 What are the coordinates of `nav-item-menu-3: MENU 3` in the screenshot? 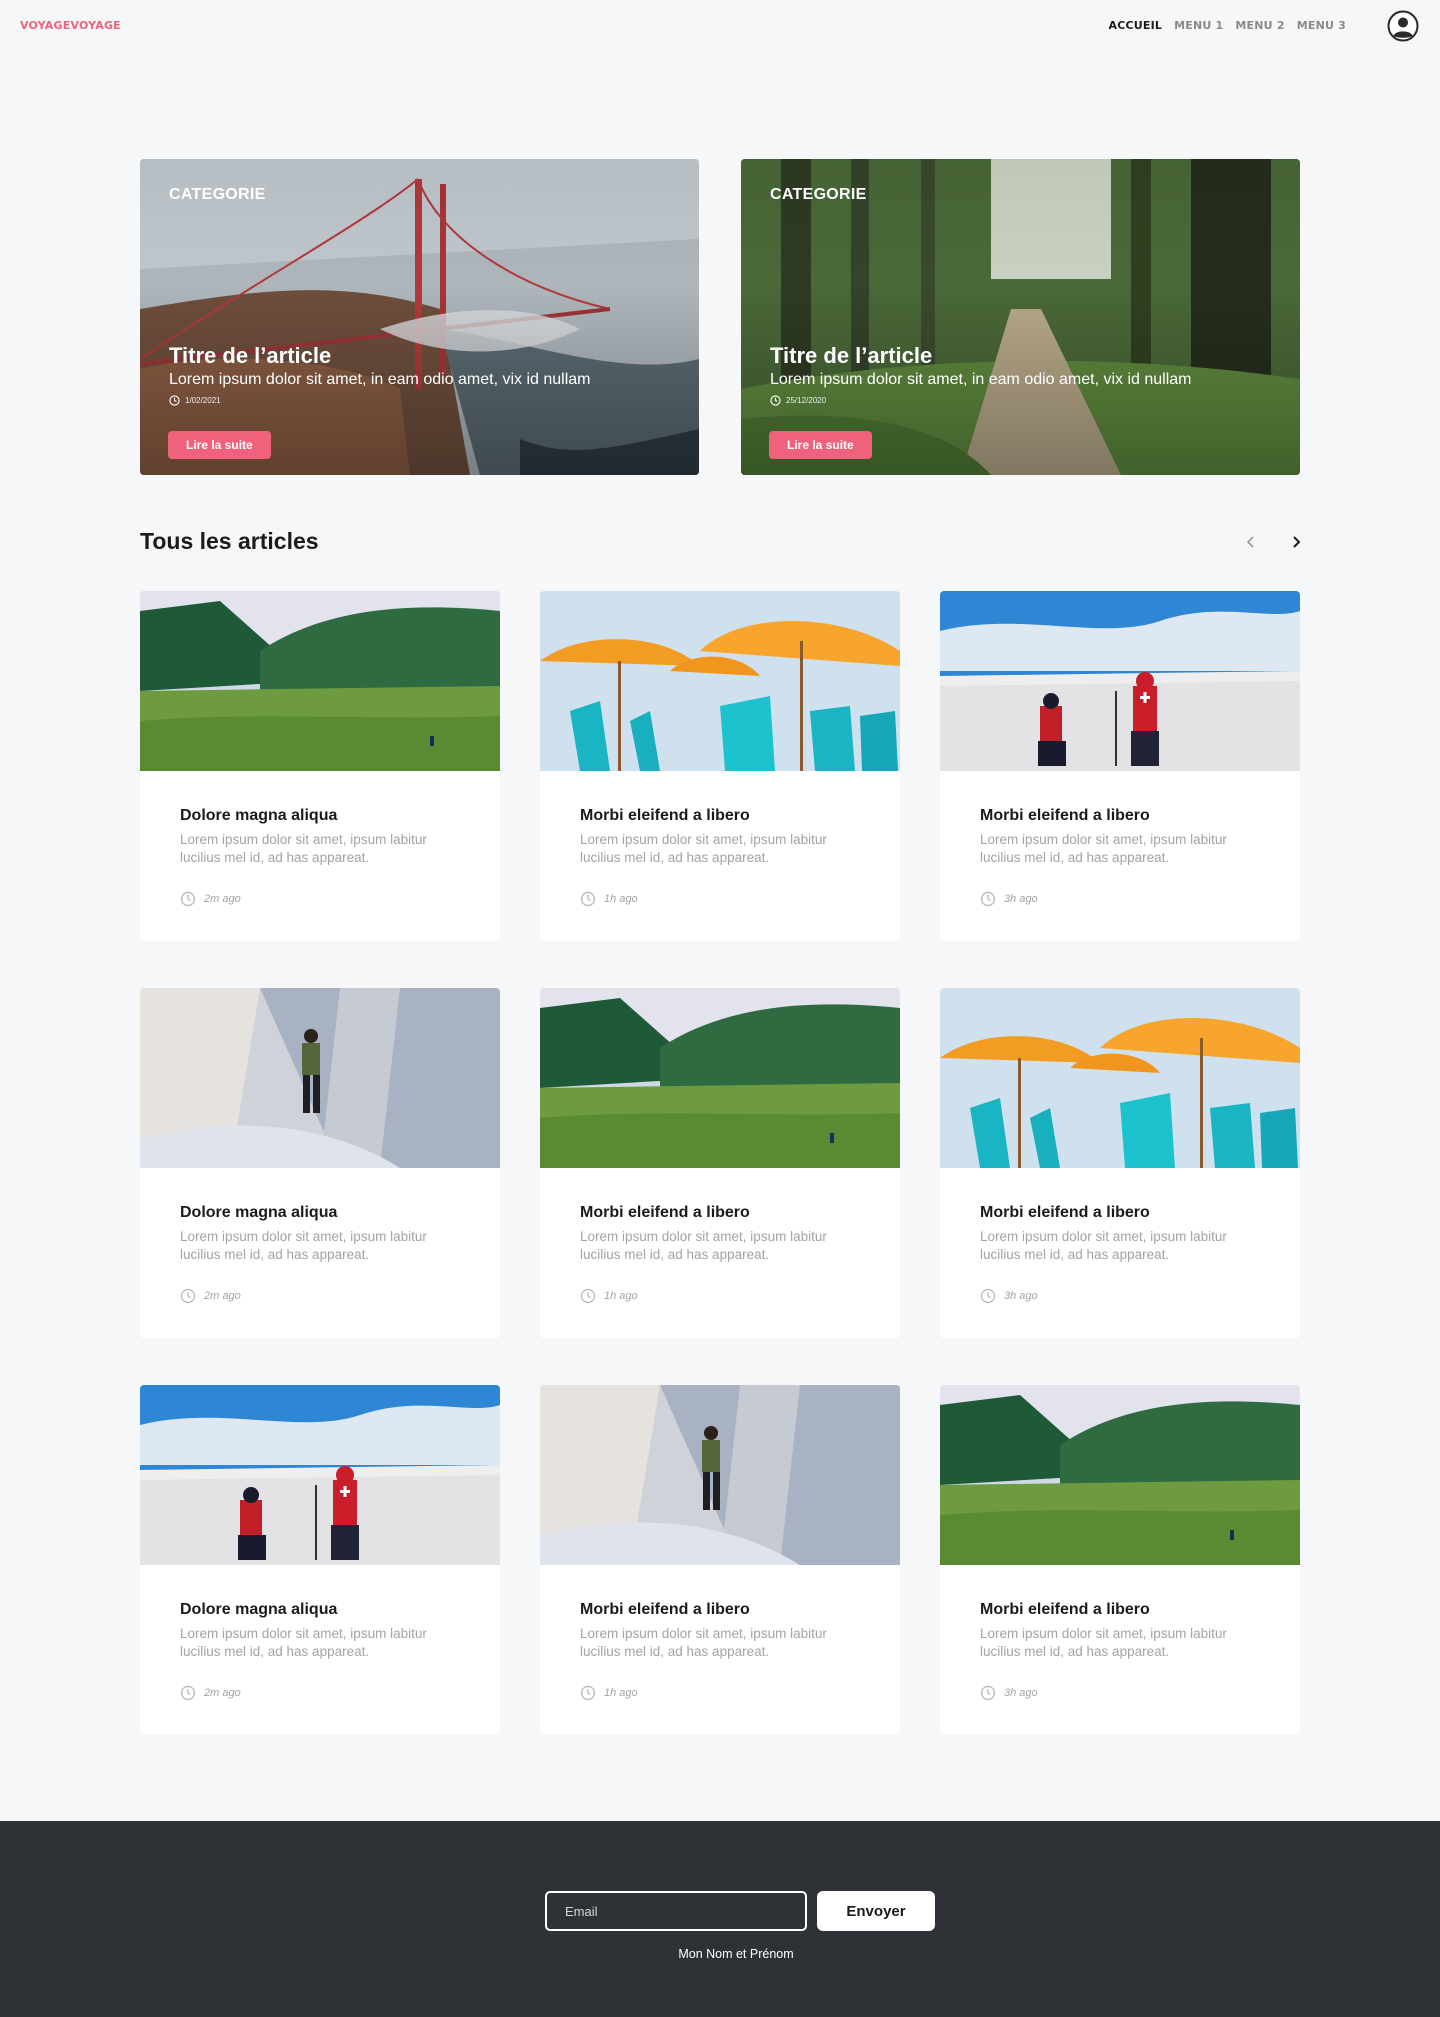 It's located at (1321, 25).